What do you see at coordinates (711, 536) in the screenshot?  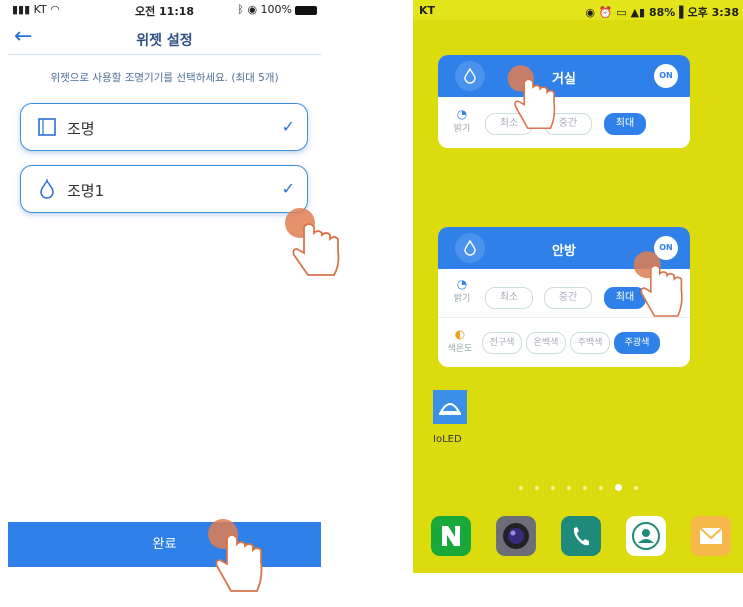 I see `email-app-icon` at bounding box center [711, 536].